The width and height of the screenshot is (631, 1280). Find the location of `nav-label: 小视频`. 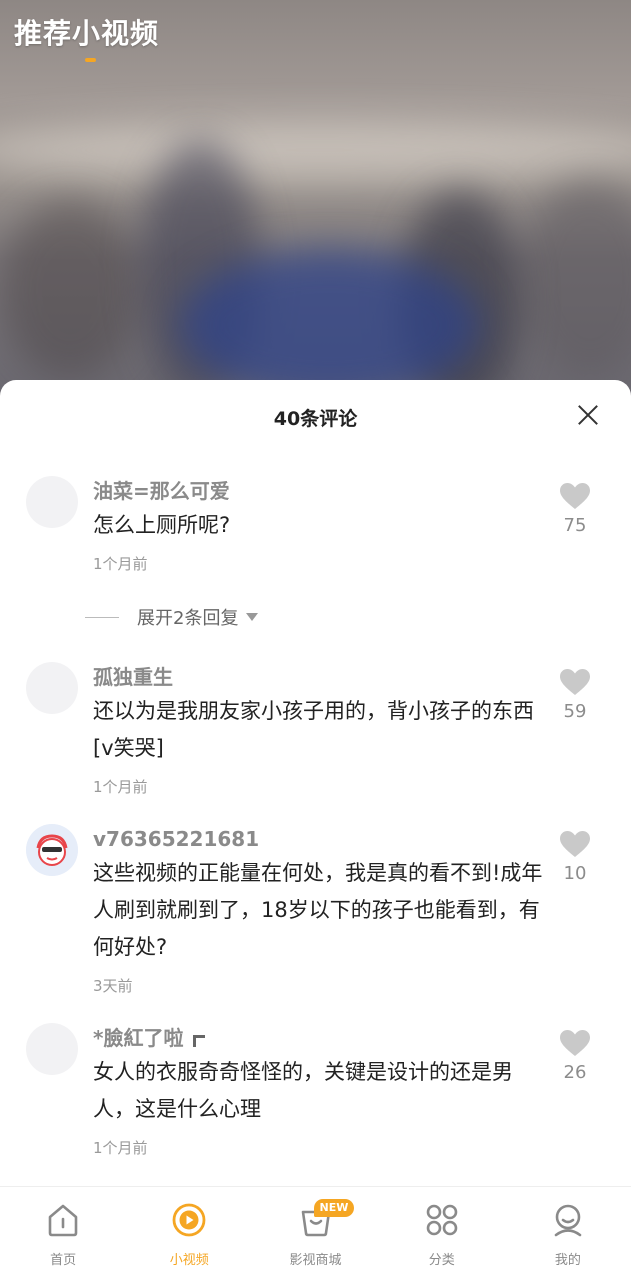

nav-label: 小视频 is located at coordinates (189, 1260).